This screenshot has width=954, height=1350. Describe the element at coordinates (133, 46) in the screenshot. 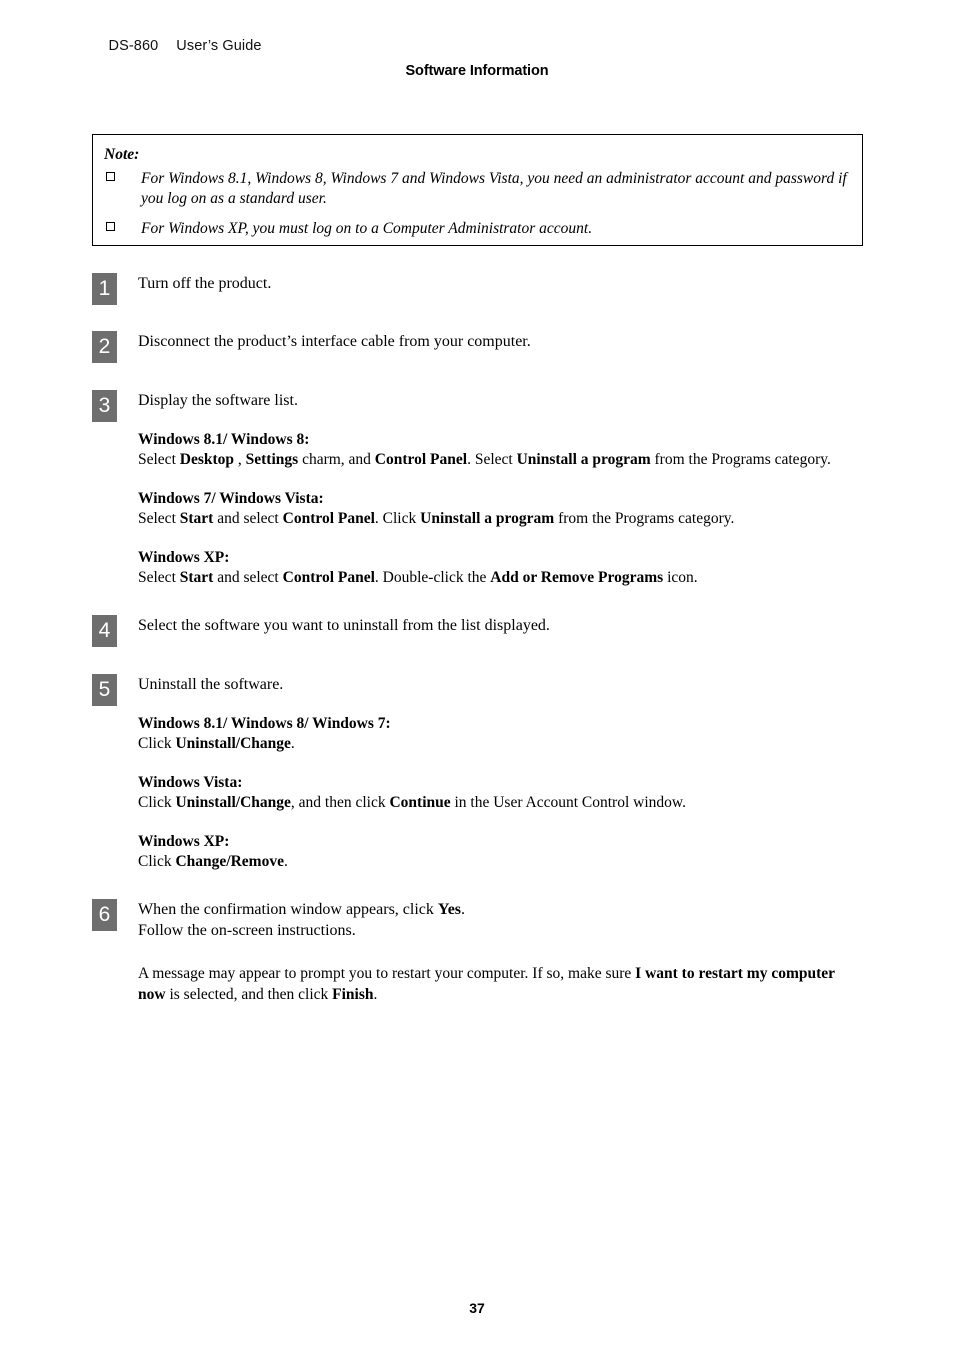

I see `product-model: DS-860` at that location.